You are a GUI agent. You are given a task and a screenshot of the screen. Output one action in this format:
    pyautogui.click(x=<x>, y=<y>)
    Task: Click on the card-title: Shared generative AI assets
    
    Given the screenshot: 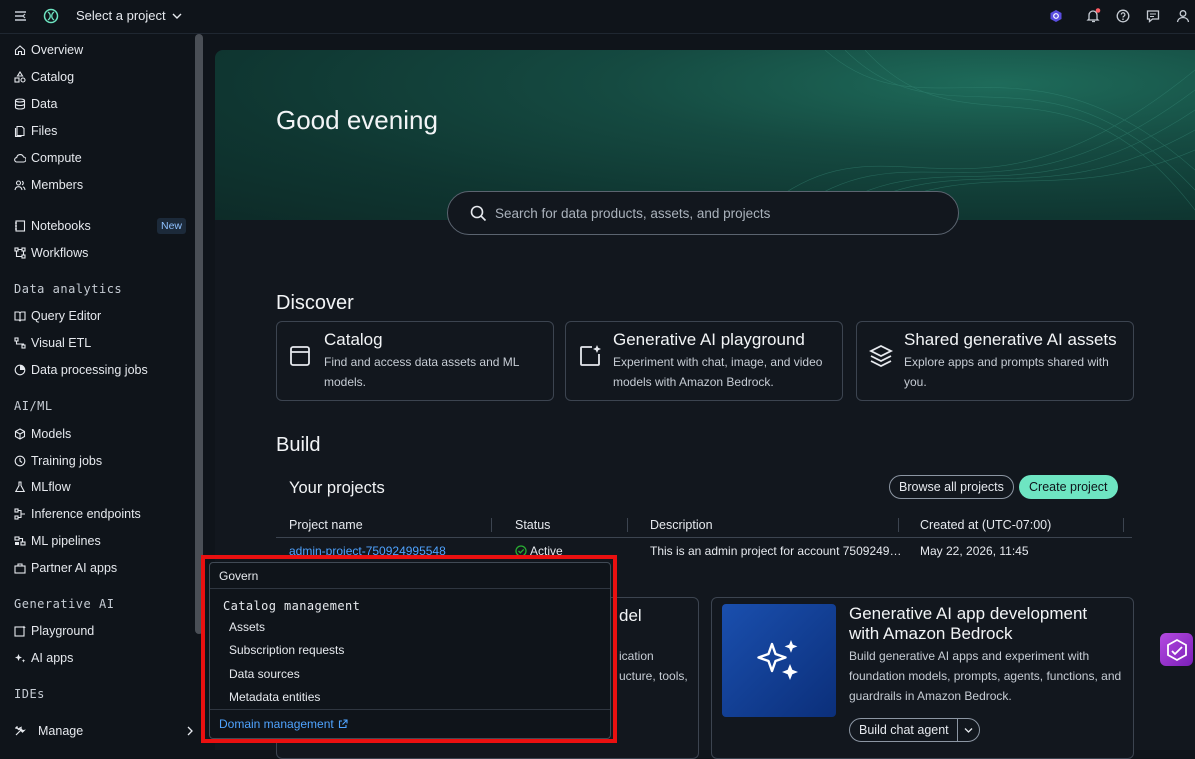 What is the action you would take?
    pyautogui.click(x=1010, y=339)
    